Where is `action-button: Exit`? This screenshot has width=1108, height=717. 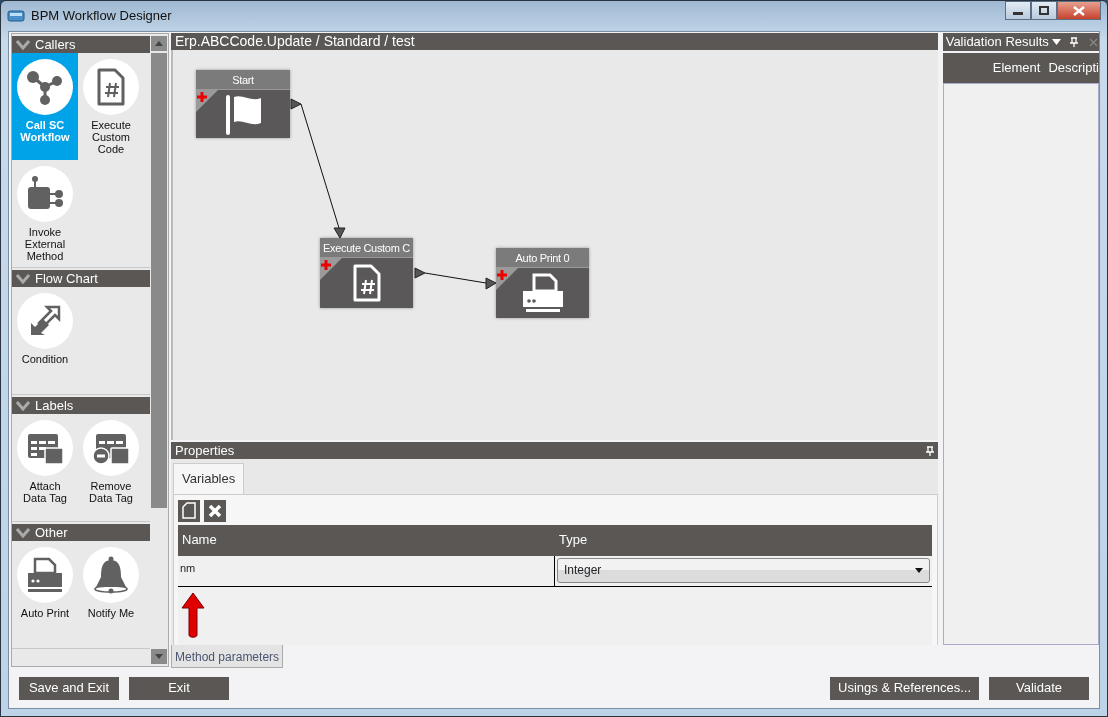 action-button: Exit is located at coordinates (179, 688).